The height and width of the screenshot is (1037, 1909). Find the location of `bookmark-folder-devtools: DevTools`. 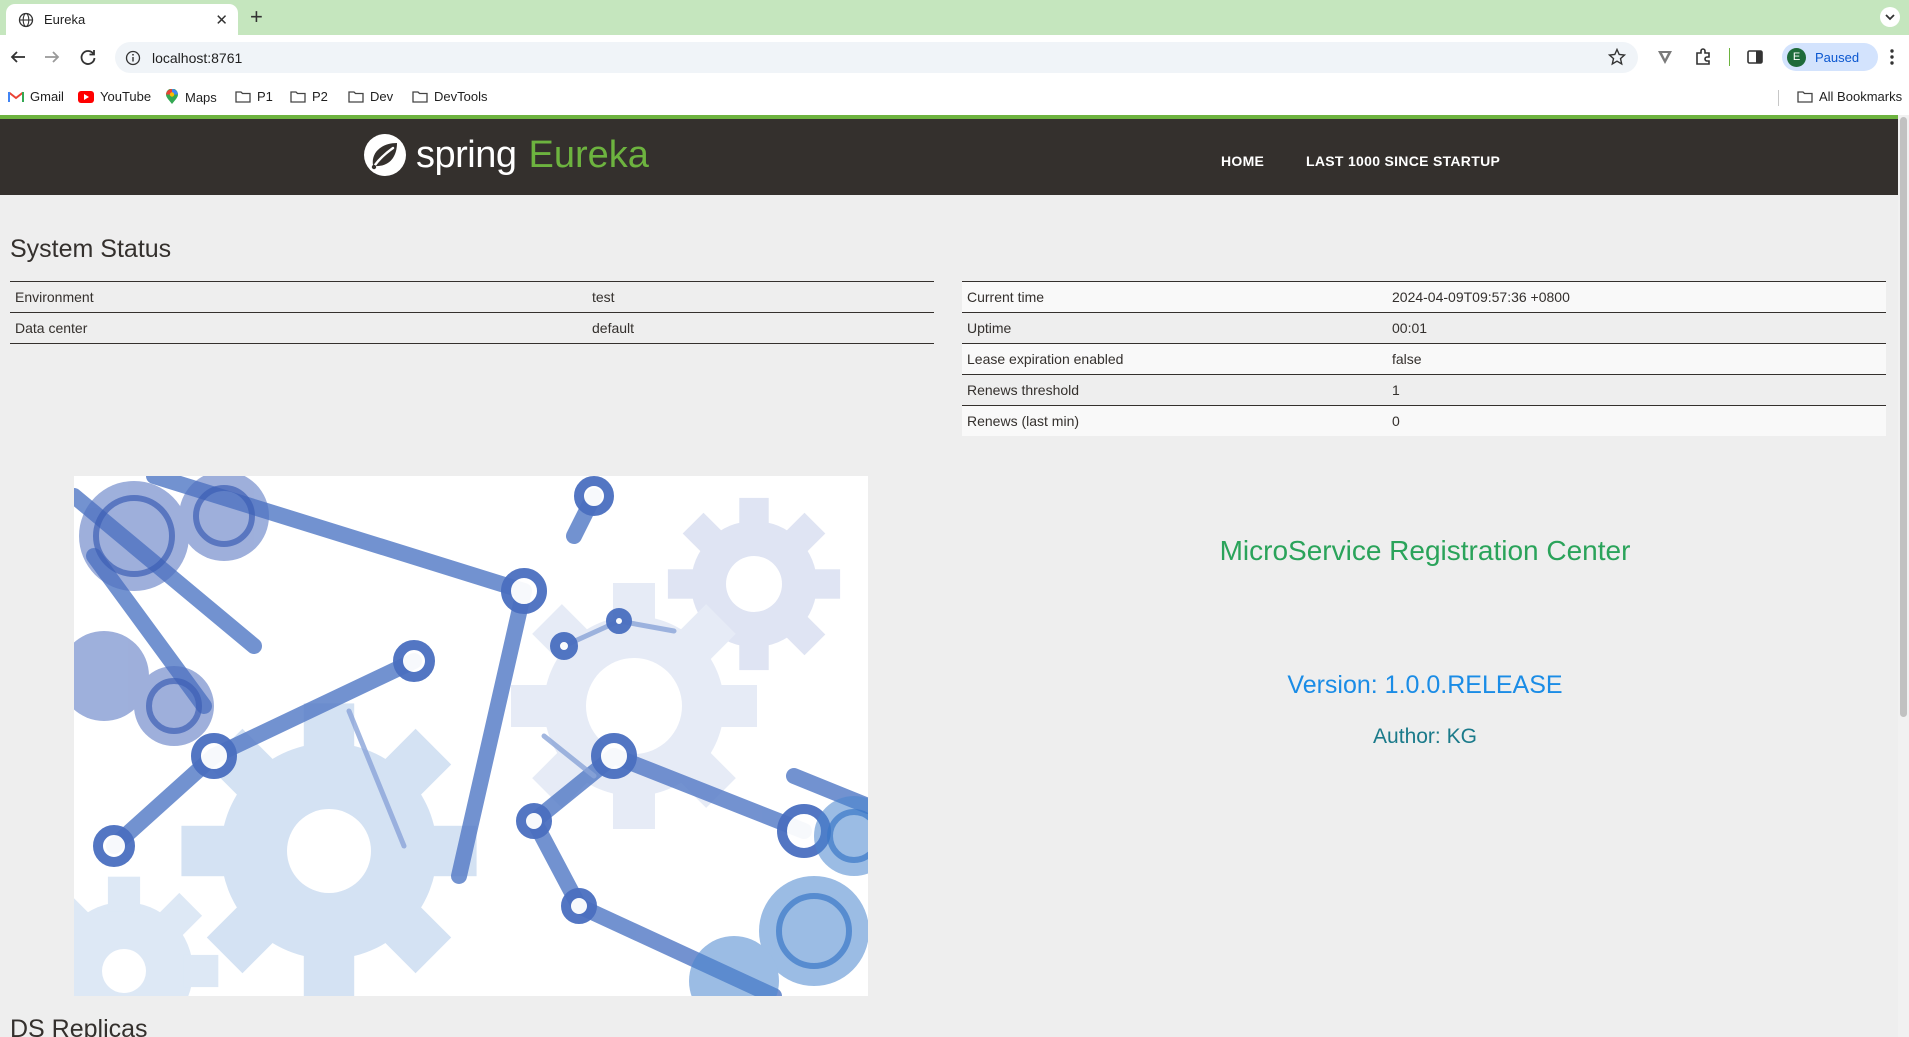

bookmark-folder-devtools: DevTools is located at coordinates (449, 96).